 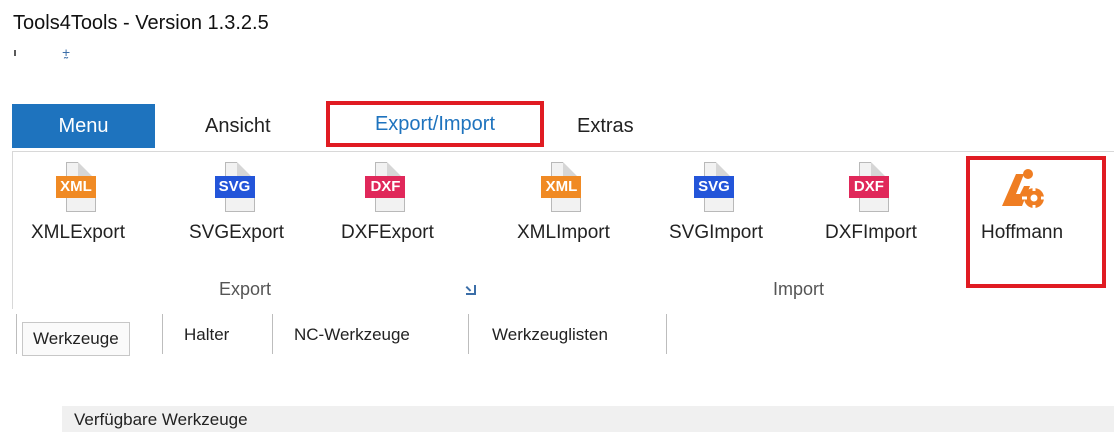 What do you see at coordinates (141, 23) in the screenshot?
I see `window-title: Tools4Tools - Version 1.3.2.5` at bounding box center [141, 23].